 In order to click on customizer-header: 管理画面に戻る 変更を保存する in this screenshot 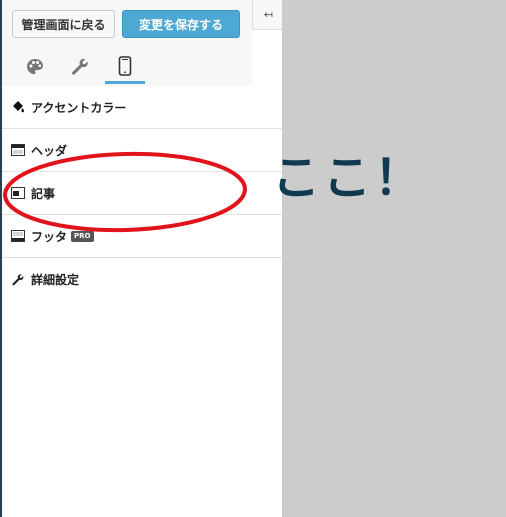, I will do `click(127, 43)`.